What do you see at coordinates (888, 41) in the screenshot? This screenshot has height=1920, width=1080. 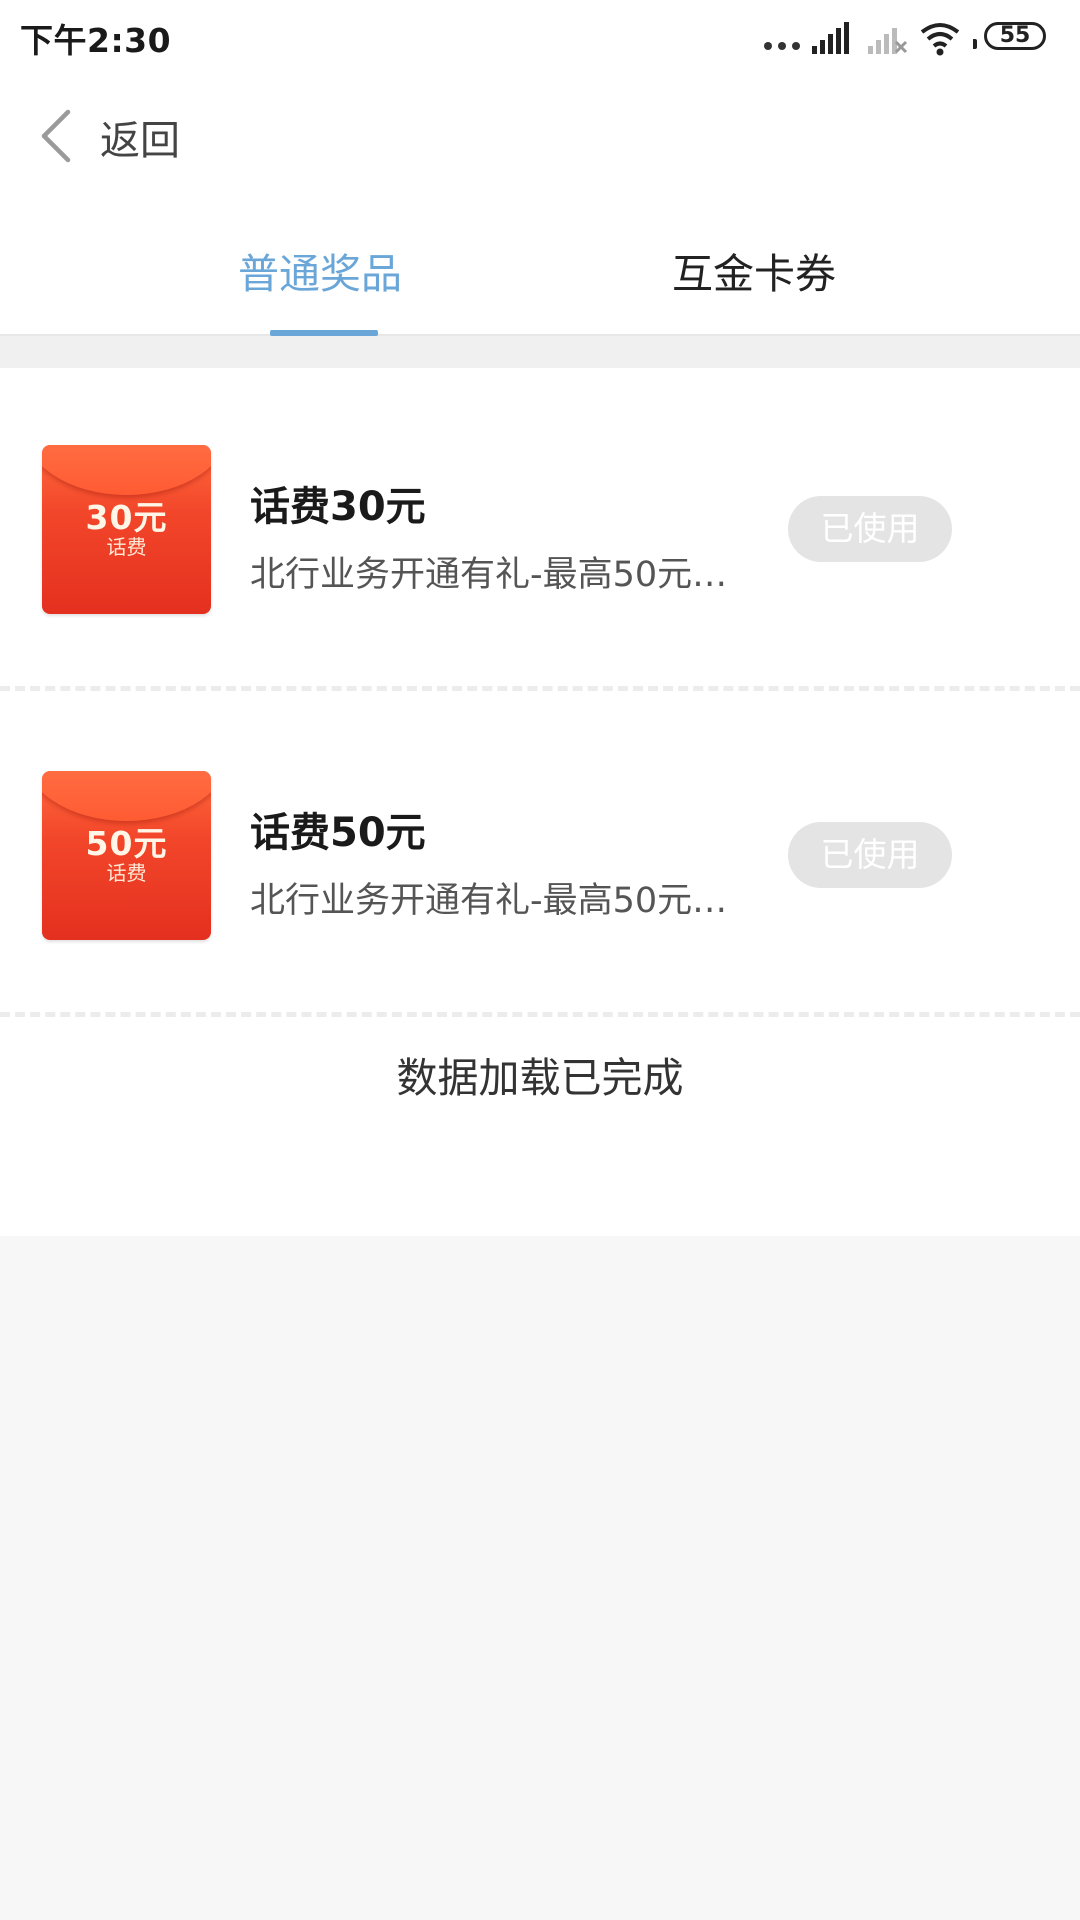 I see `signal-off-icon` at bounding box center [888, 41].